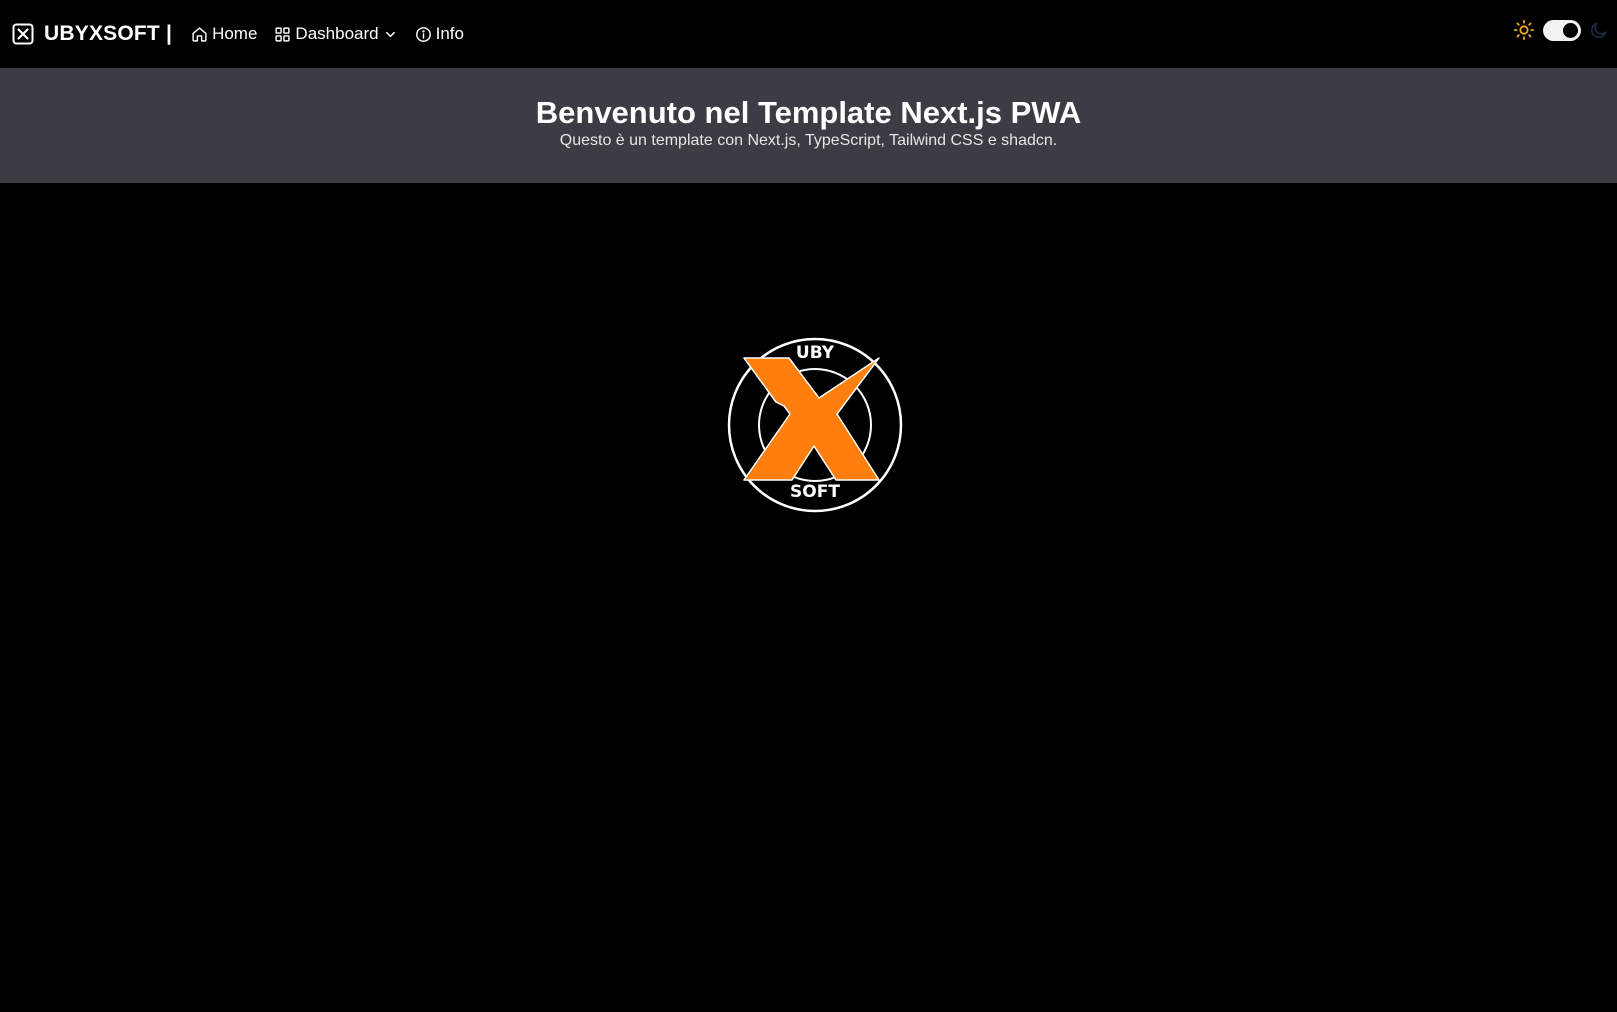 This screenshot has height=1012, width=1617. Describe the element at coordinates (390, 34) in the screenshot. I see `chevron-down-icon` at that location.